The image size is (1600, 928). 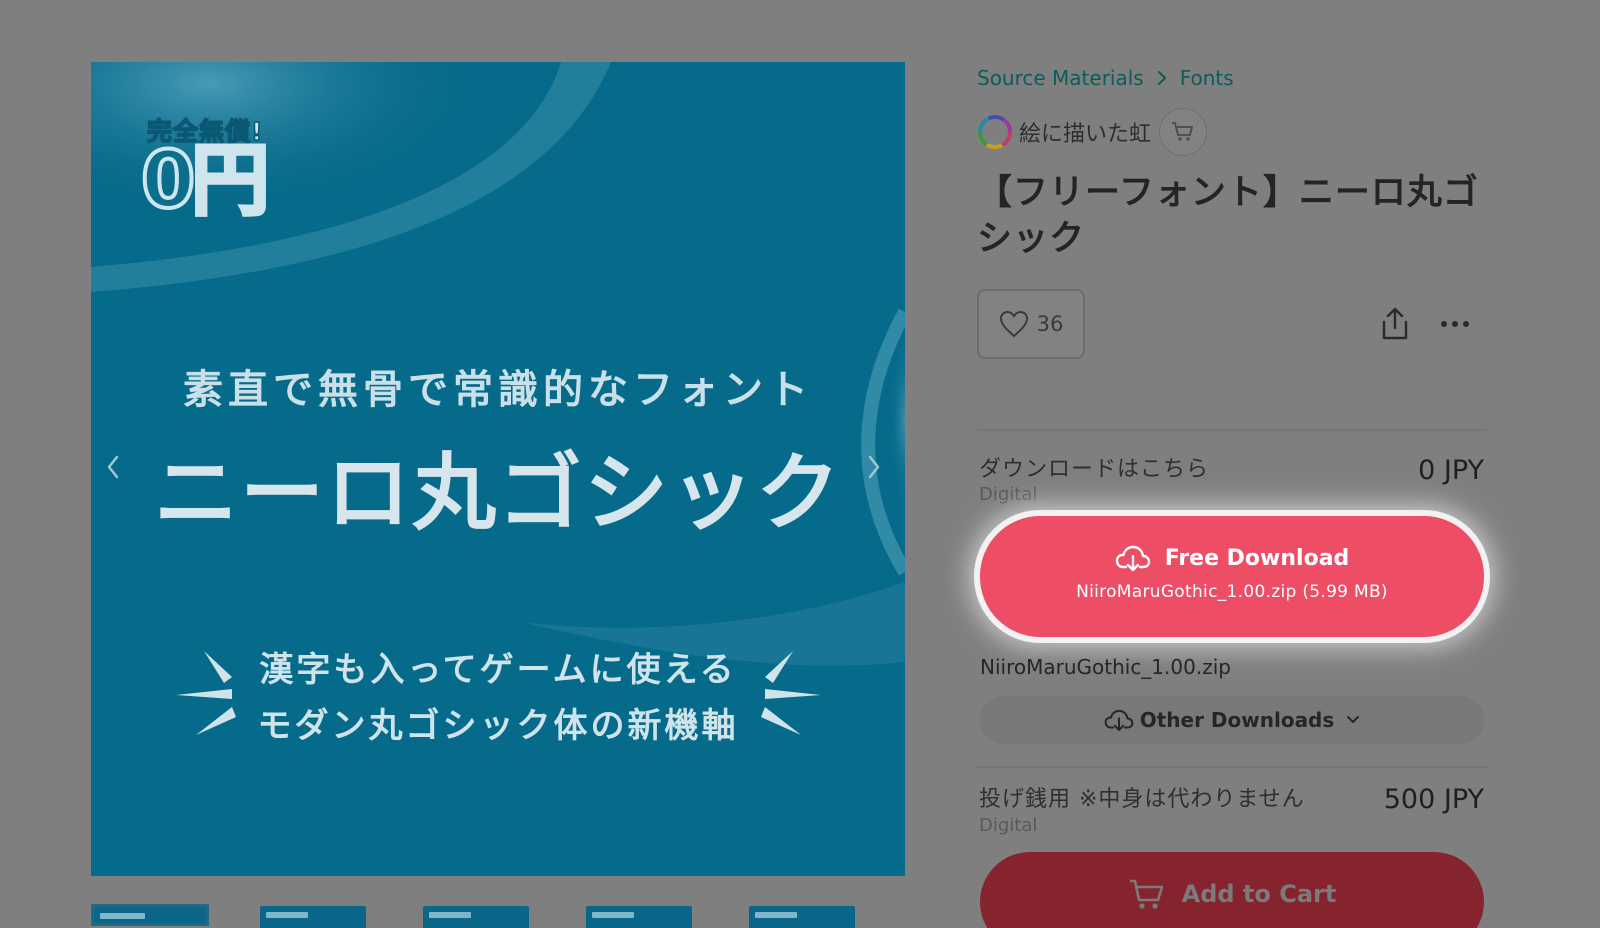 I want to click on add-to-cart-button: Add to Cart, so click(x=1232, y=890).